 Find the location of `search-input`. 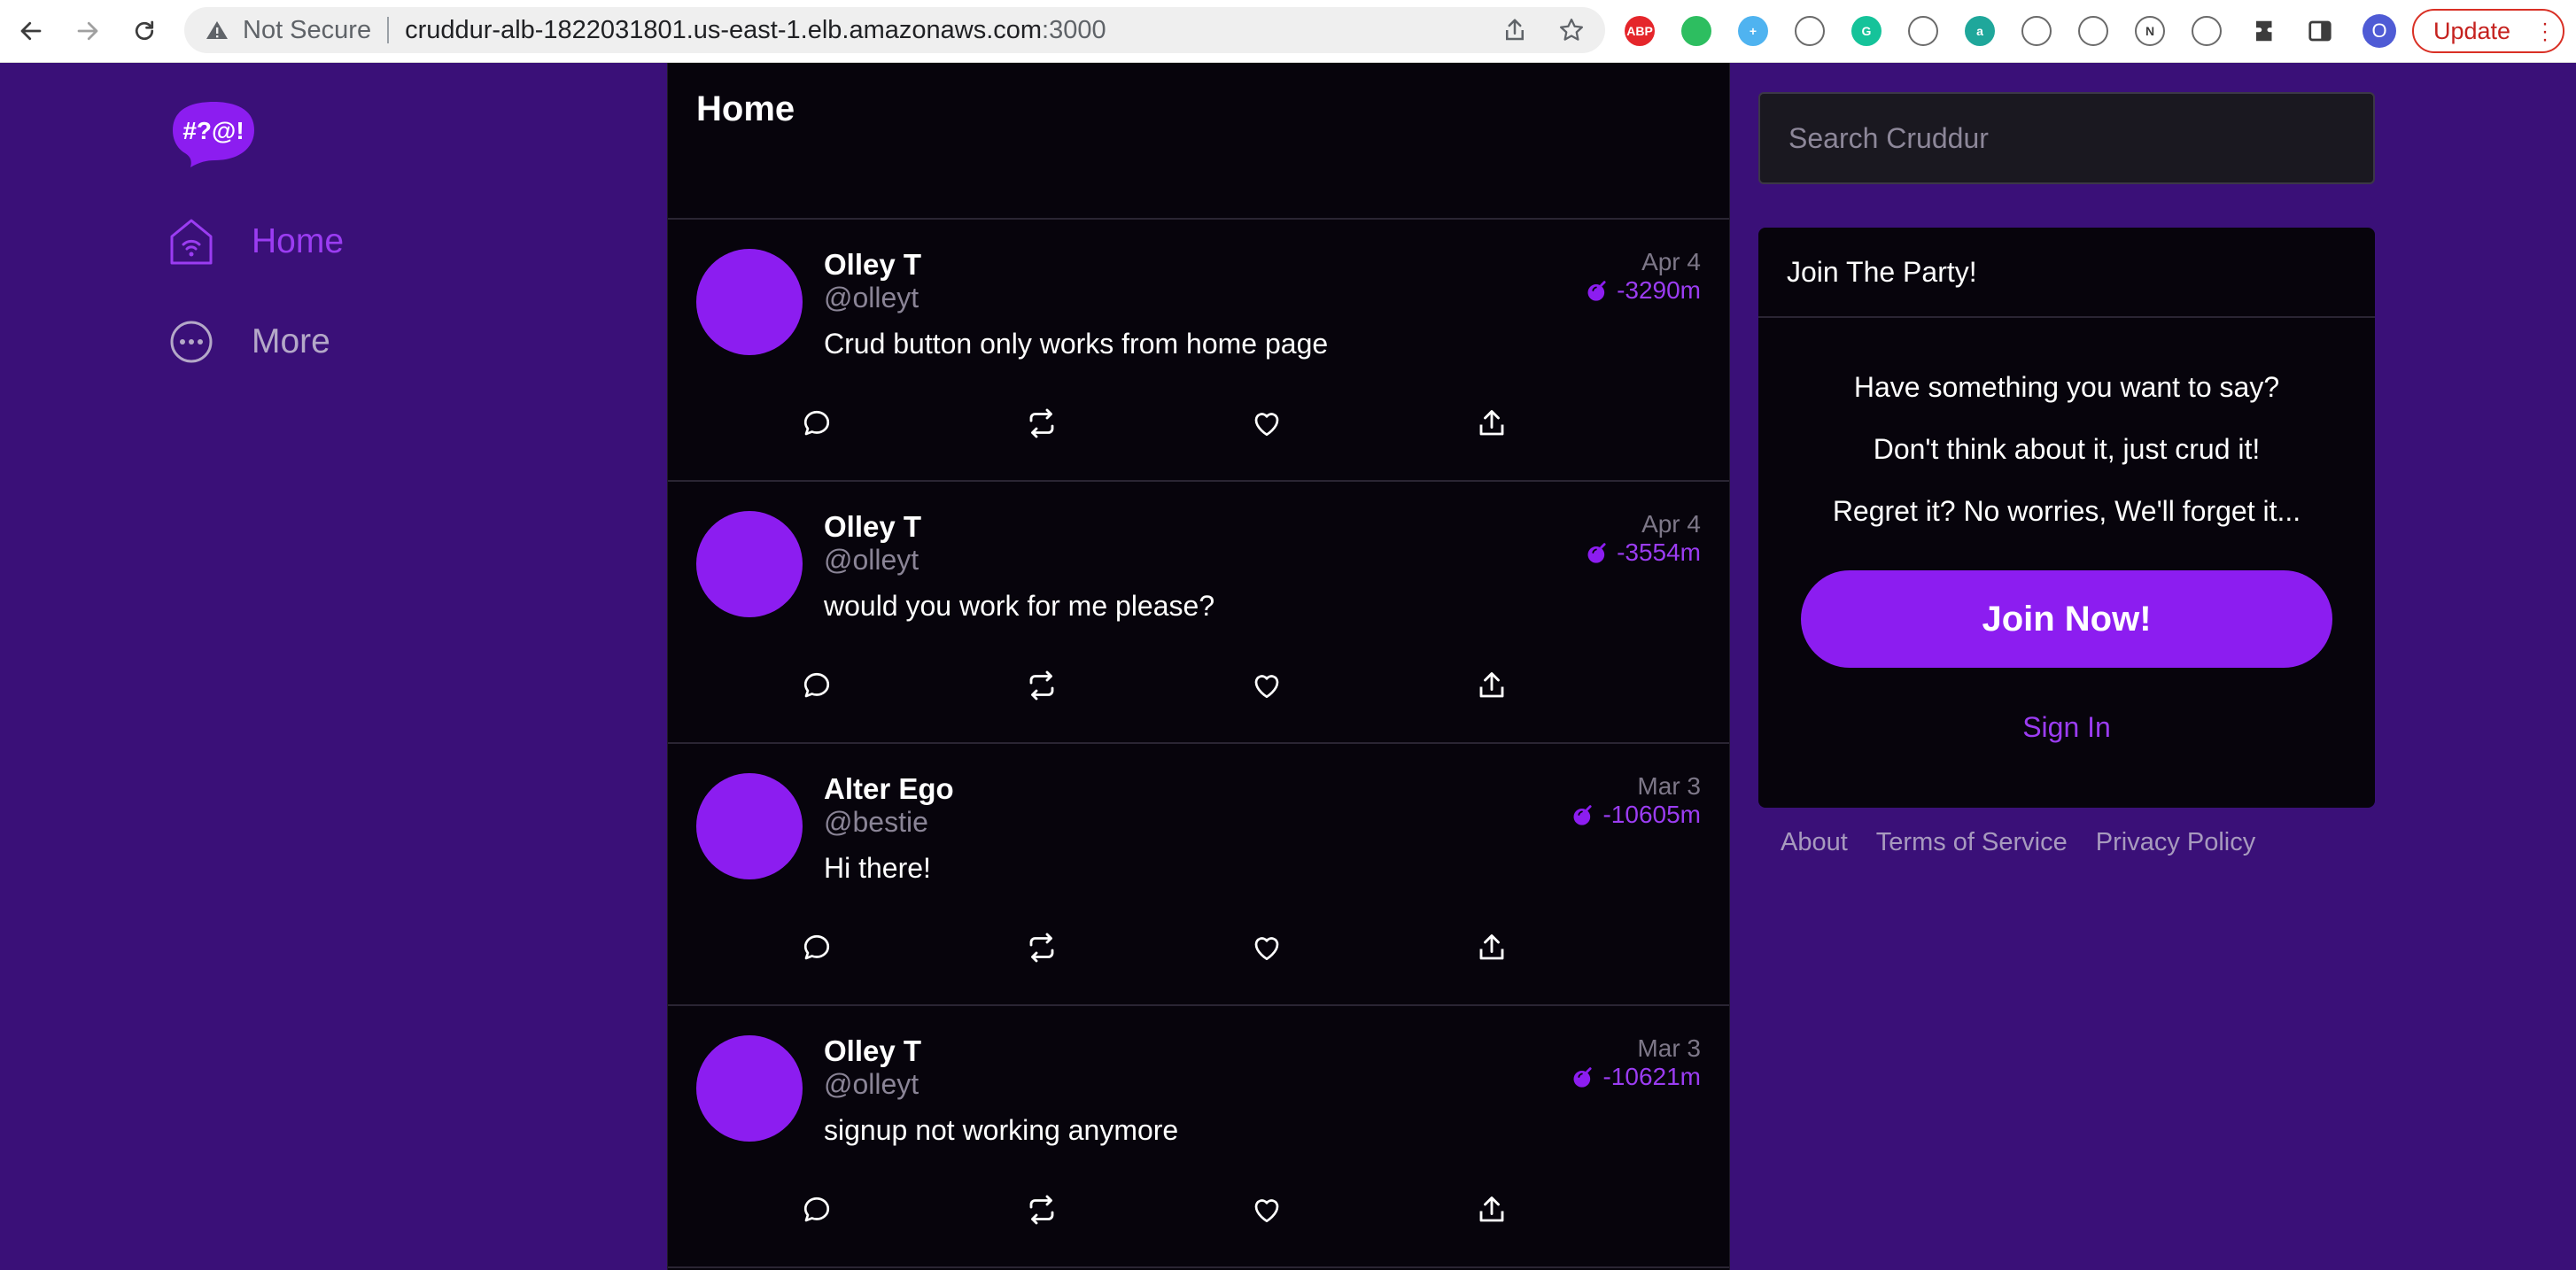

search-input is located at coordinates (2066, 138).